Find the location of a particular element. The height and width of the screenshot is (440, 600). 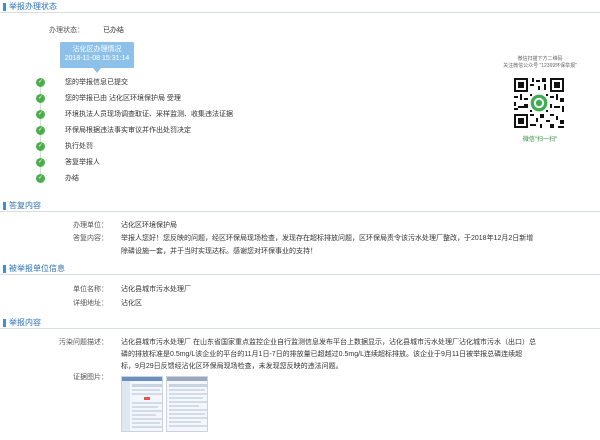

qr-caption-sub: 关注微信公众号 "12369环保举报" is located at coordinates (540, 66).